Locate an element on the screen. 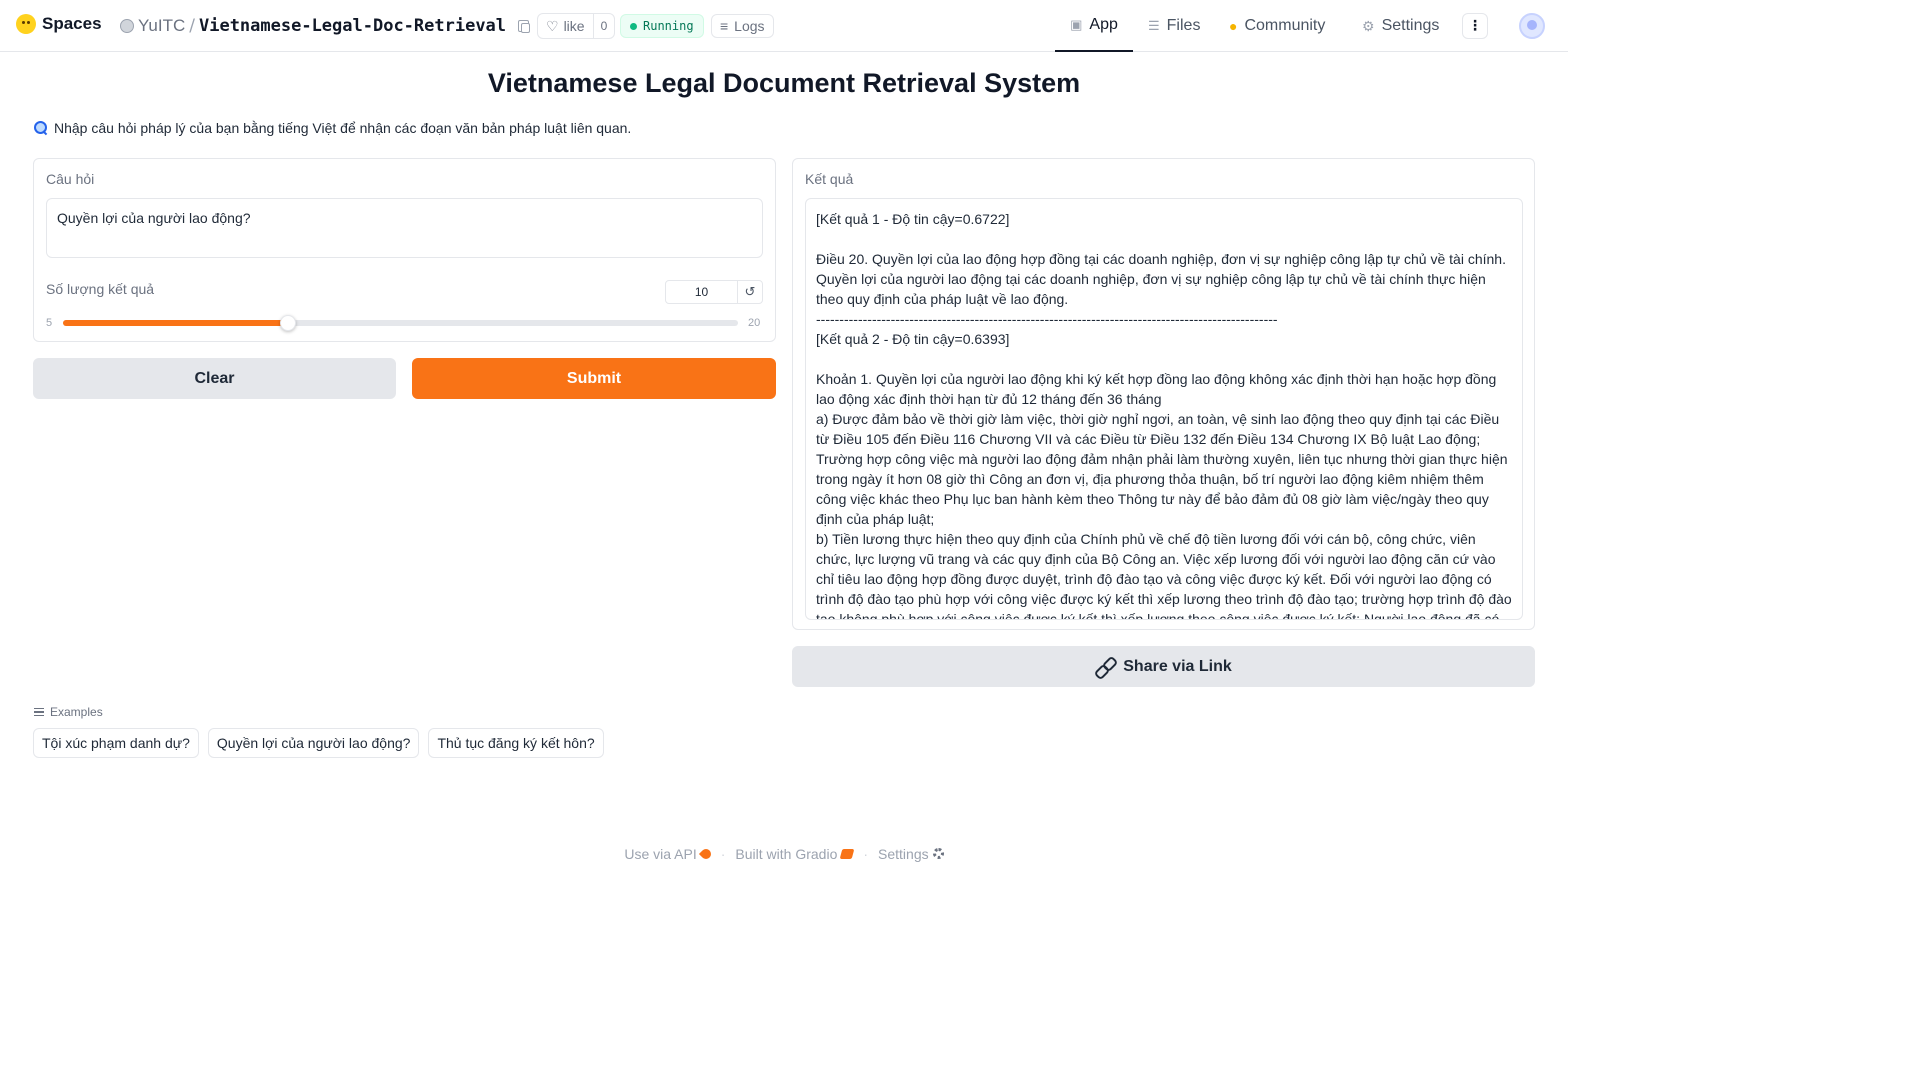 Image resolution: width=1920 pixels, height=1080 pixels. examples-header: Examples is located at coordinates (68, 712).